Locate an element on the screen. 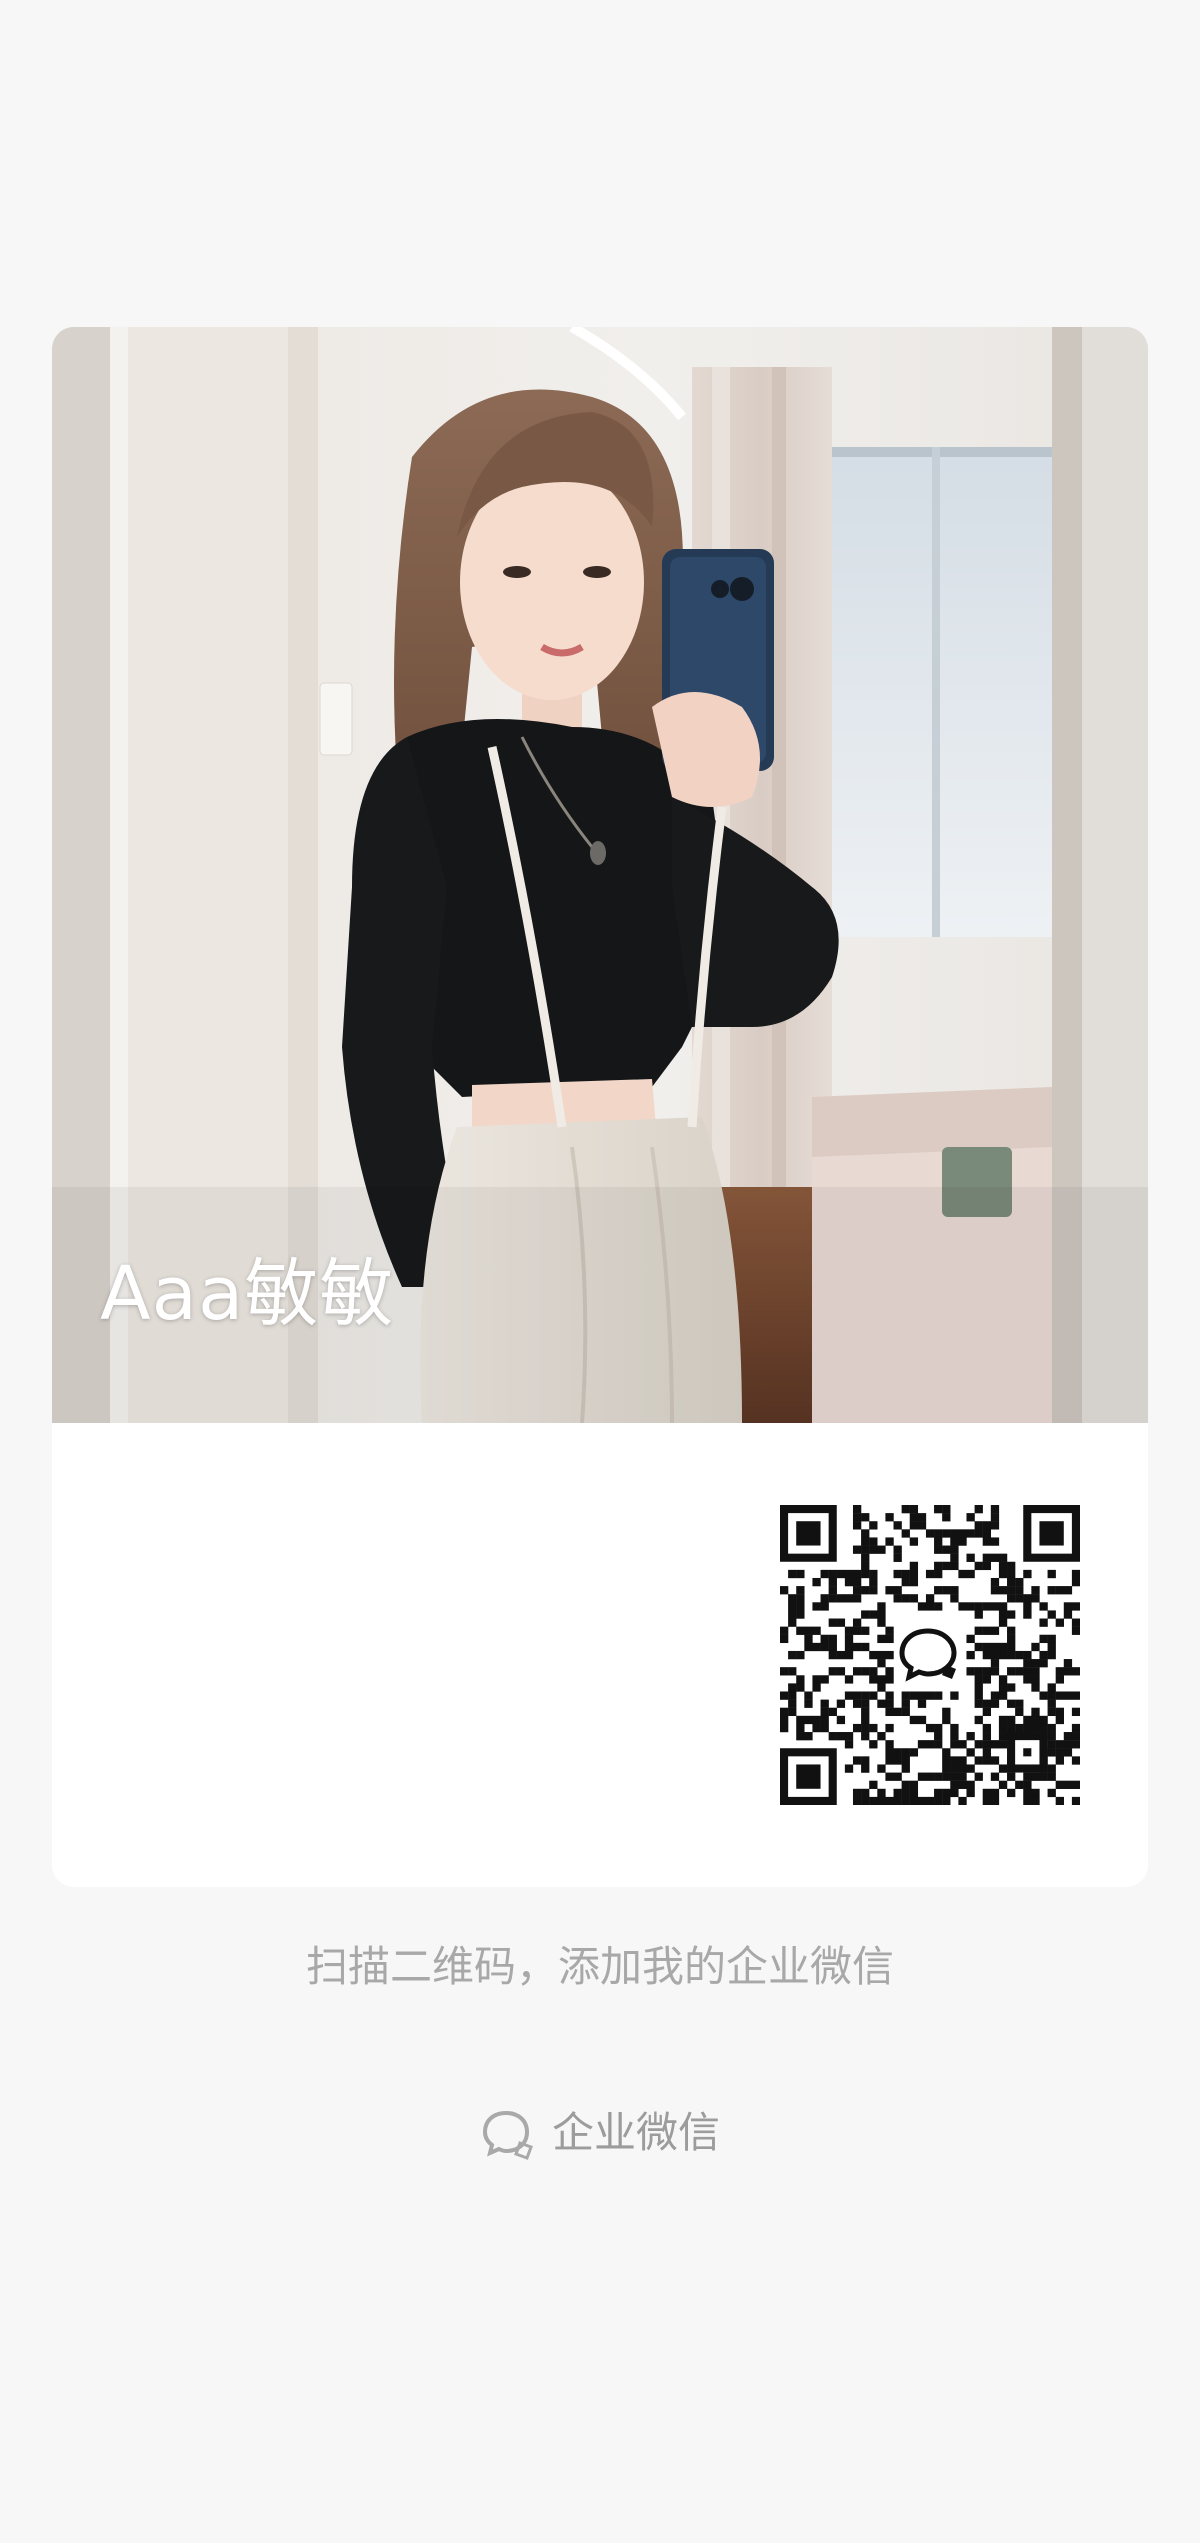  wecom-logo-icon is located at coordinates (928, 1655).